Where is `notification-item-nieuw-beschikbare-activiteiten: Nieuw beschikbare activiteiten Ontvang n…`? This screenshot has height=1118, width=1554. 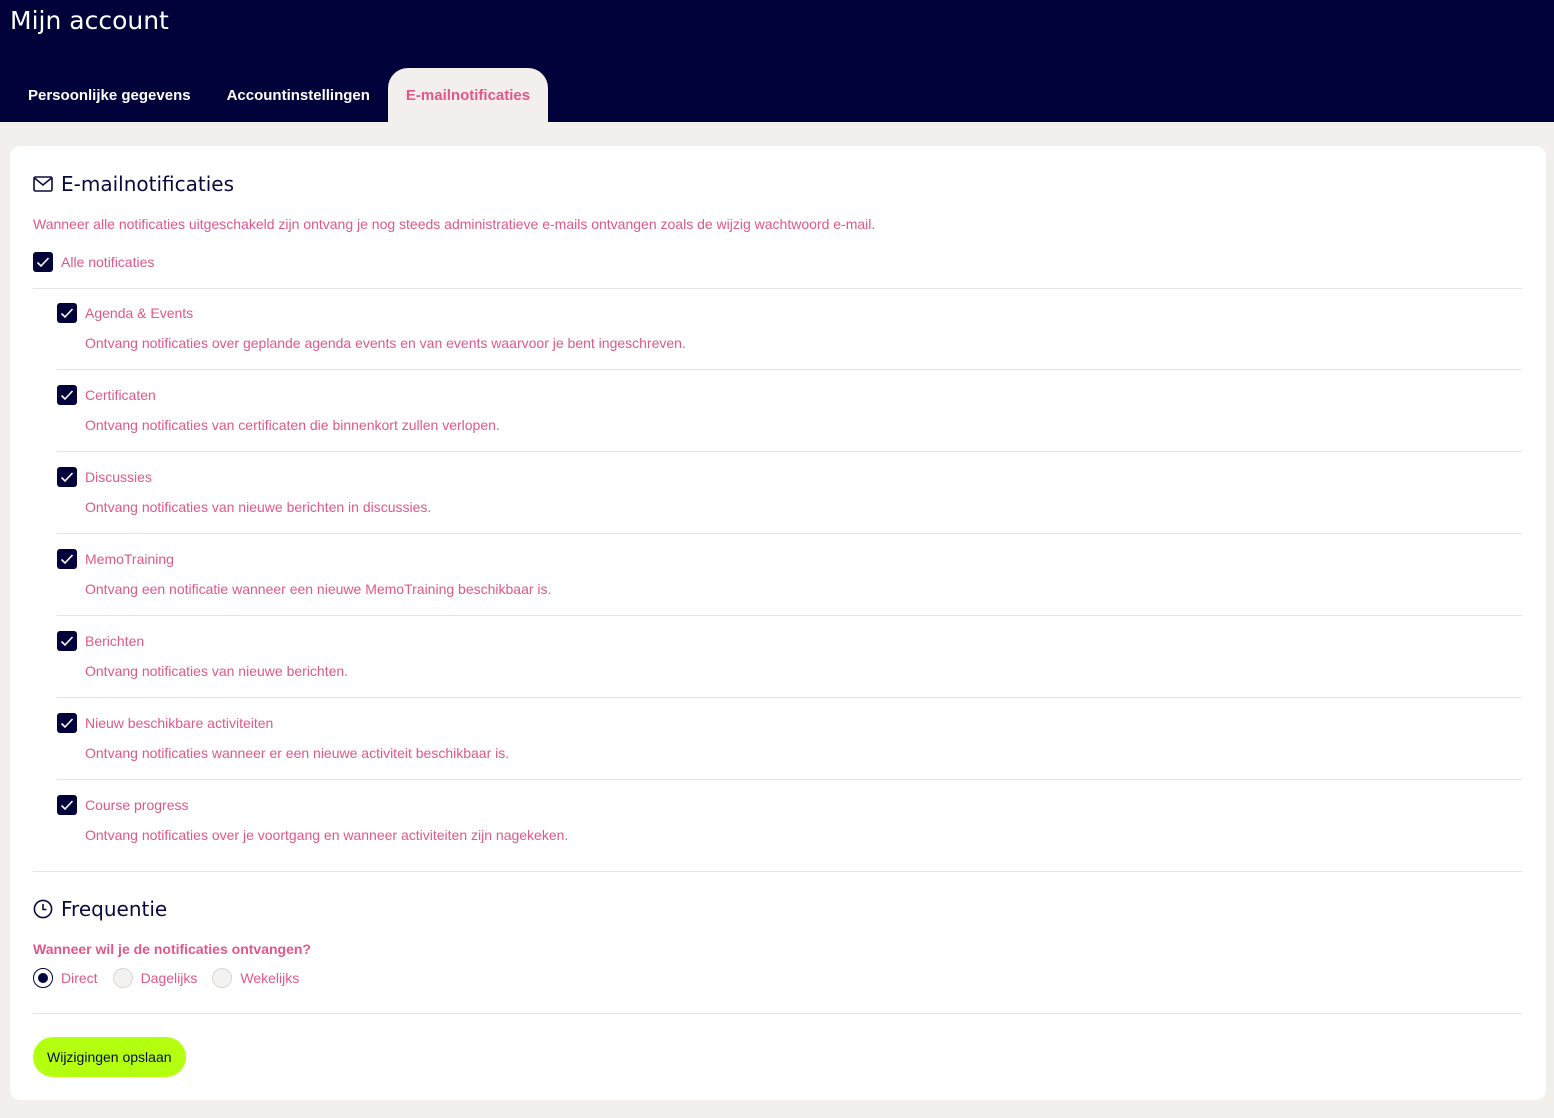
notification-item-nieuw-beschikbare-activiteiten: Nieuw beschikbare activiteiten Ontvang n… is located at coordinates (789, 739).